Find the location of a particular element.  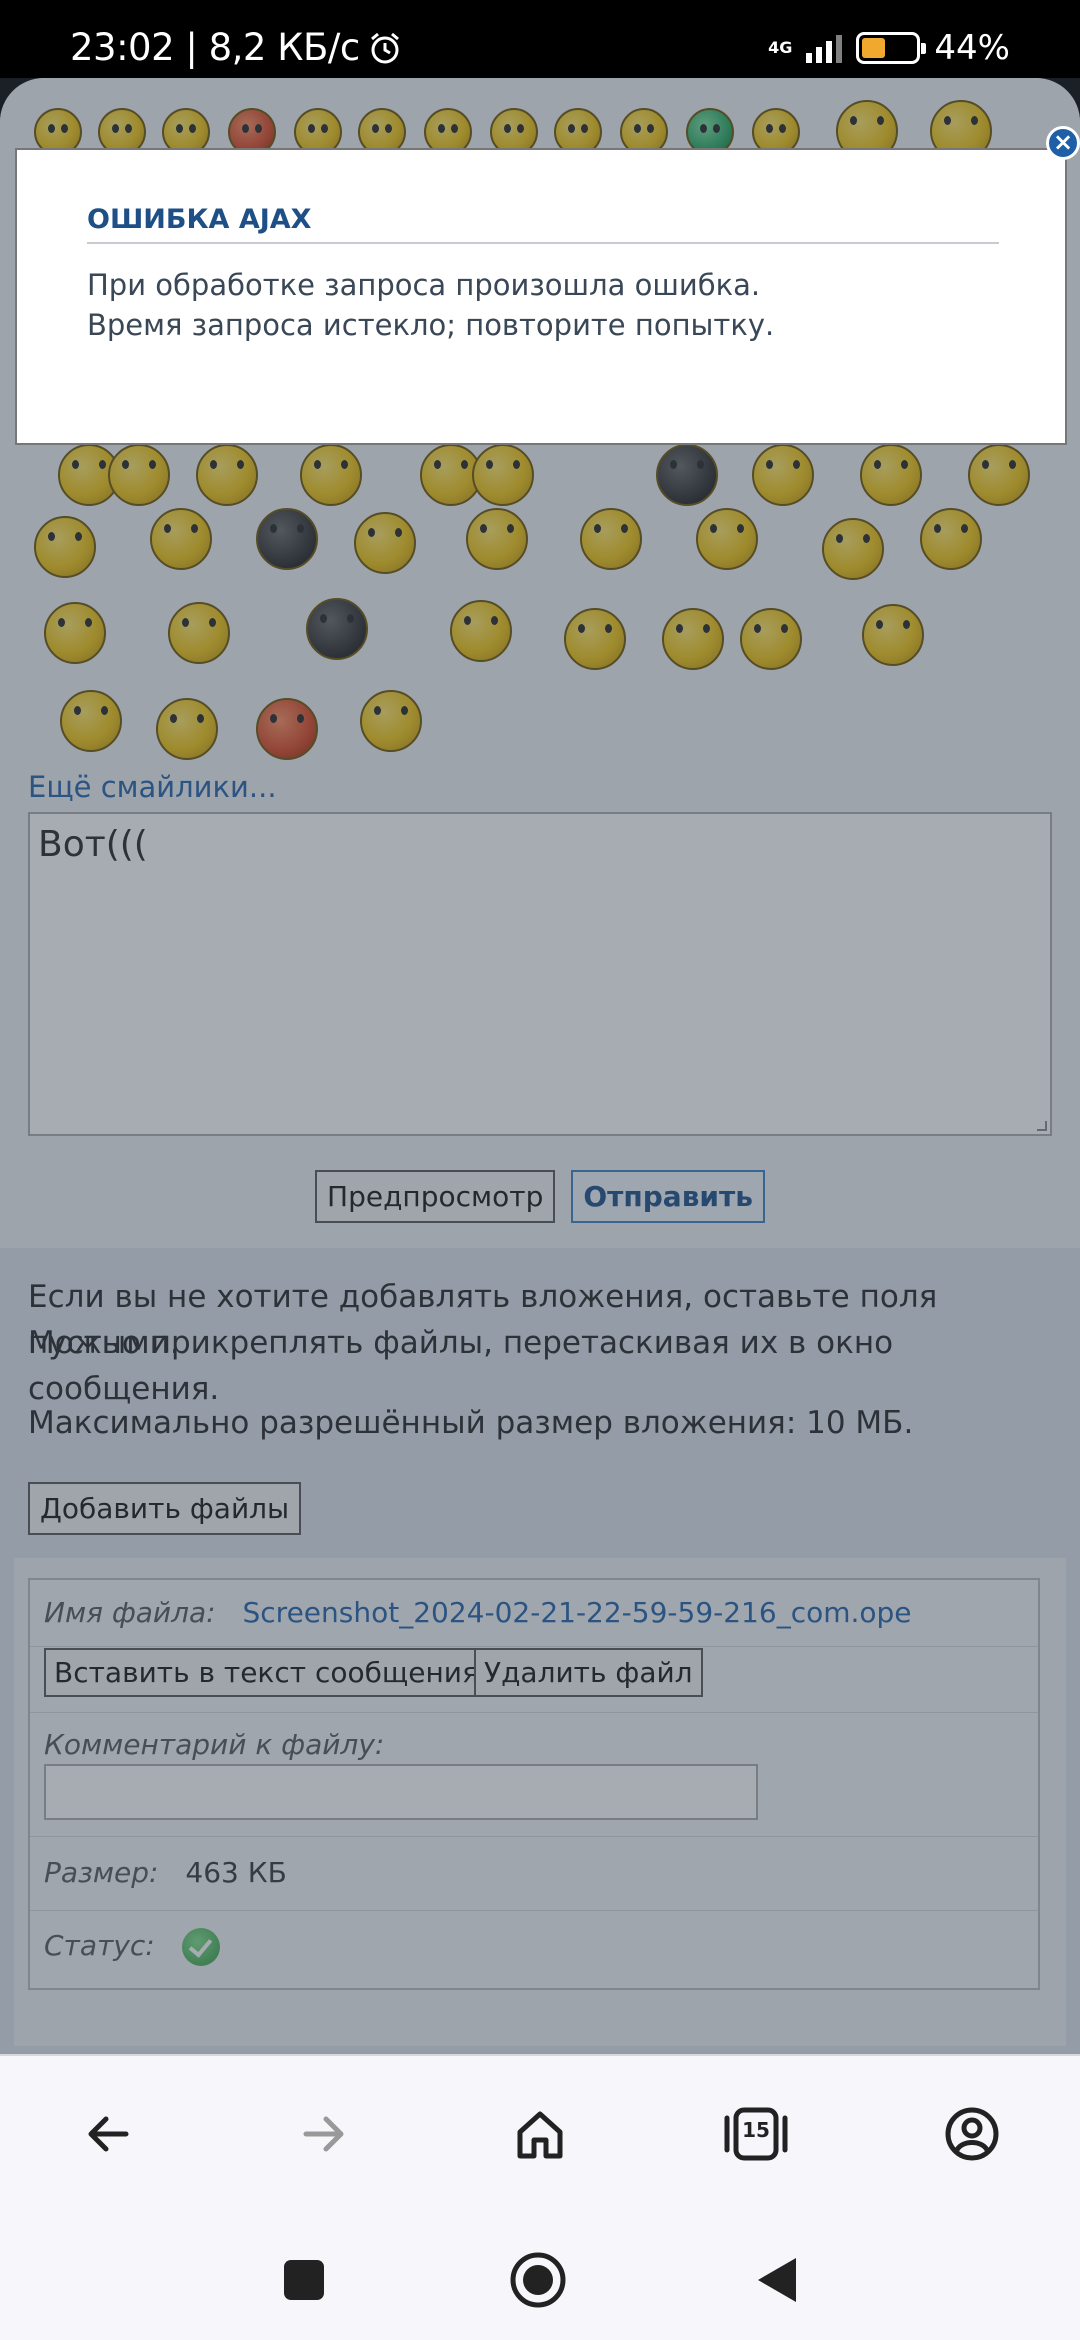

battery-fill is located at coordinates (874, 48).